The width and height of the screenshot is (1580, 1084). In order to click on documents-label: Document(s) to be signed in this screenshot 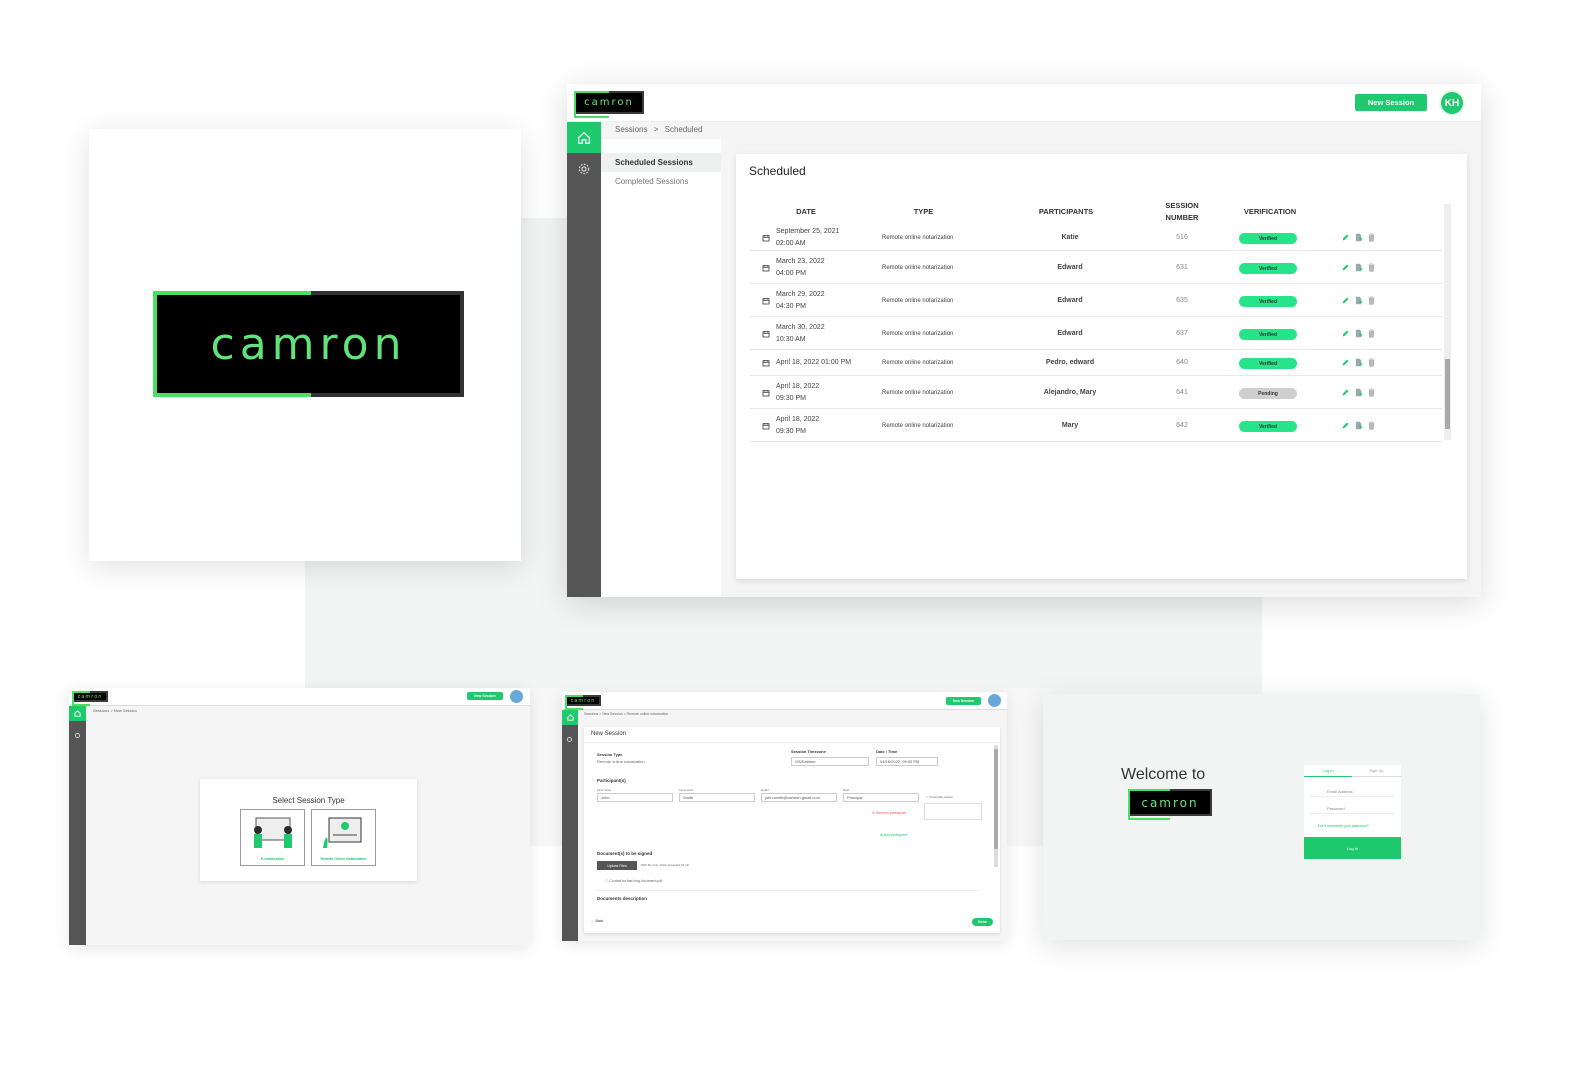, I will do `click(625, 853)`.